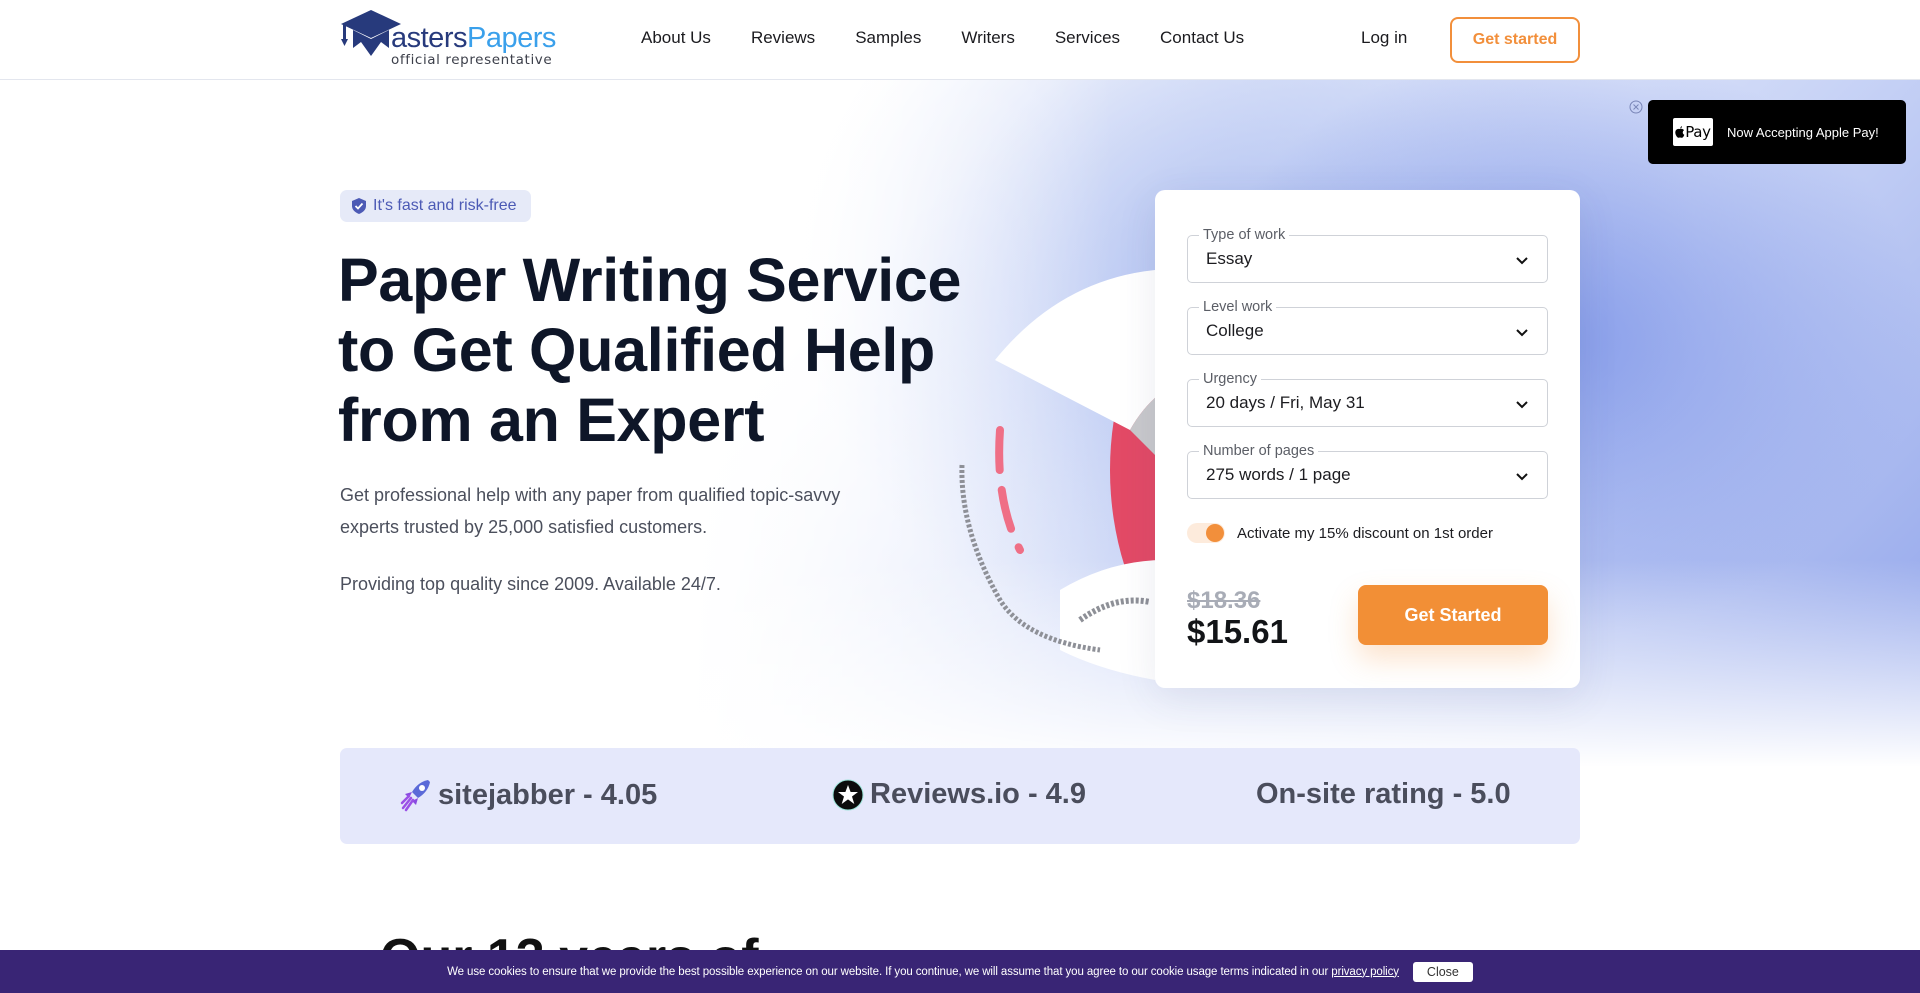 The image size is (1920, 993). What do you see at coordinates (848, 794) in the screenshot?
I see `star-circle-icon` at bounding box center [848, 794].